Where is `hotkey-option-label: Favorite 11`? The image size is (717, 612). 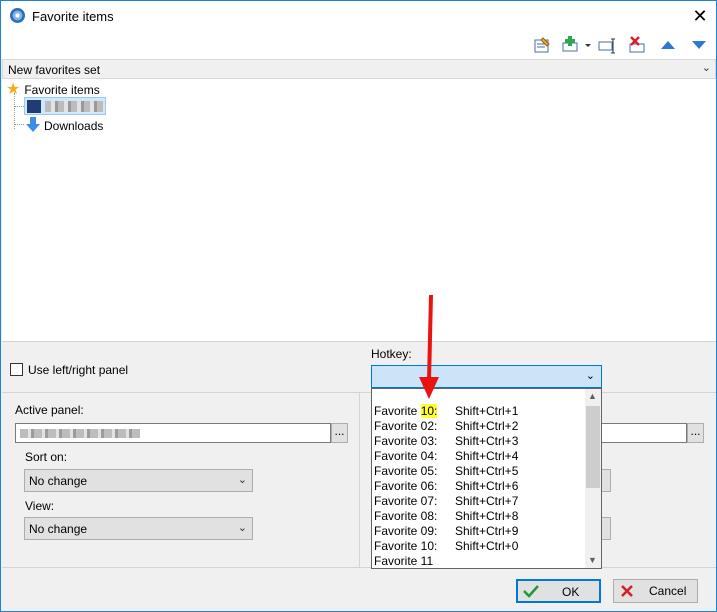
hotkey-option-label: Favorite 11 is located at coordinates (404, 561).